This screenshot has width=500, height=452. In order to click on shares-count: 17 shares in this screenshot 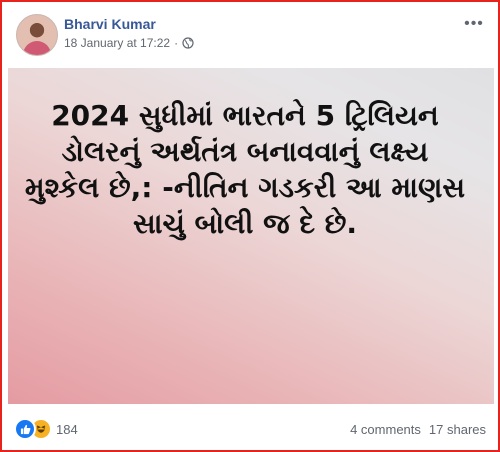, I will do `click(457, 429)`.